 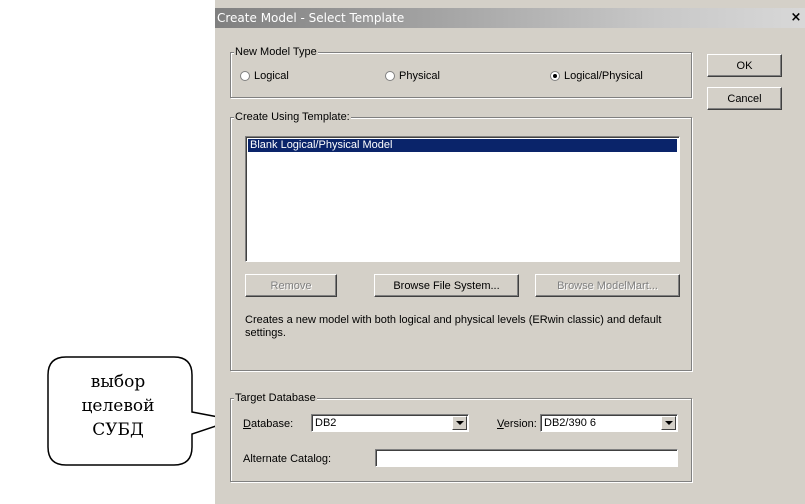 I want to click on version-label: Version:, so click(x=517, y=424).